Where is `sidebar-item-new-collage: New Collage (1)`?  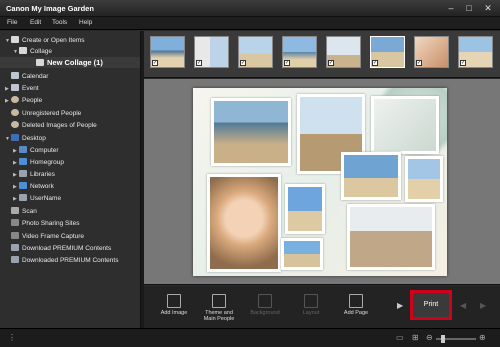 sidebar-item-new-collage: New Collage (1) is located at coordinates (70, 62).